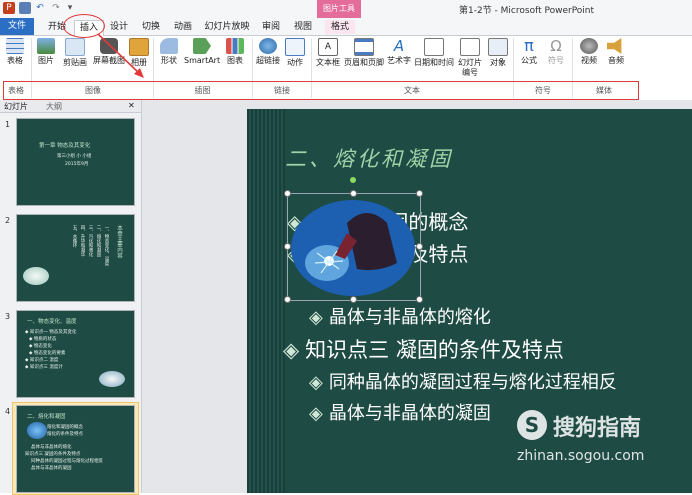  Describe the element at coordinates (597, 428) in the screenshot. I see `watermark-text: 搜狗指南` at that location.